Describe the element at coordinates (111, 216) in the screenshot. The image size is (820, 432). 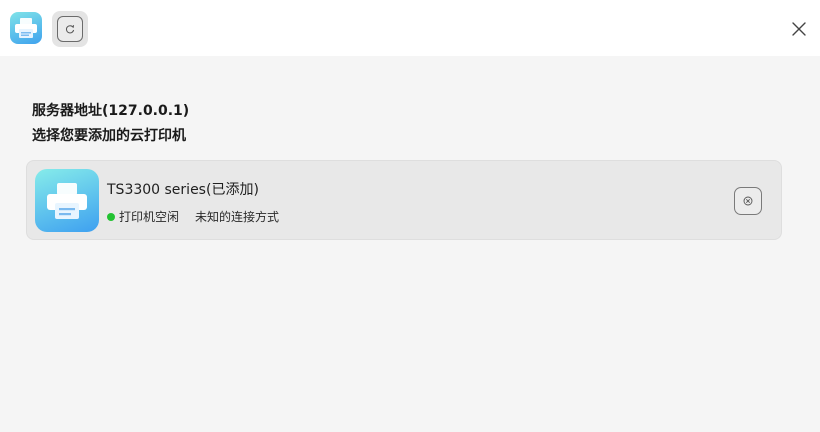
I see `status-indicator` at that location.